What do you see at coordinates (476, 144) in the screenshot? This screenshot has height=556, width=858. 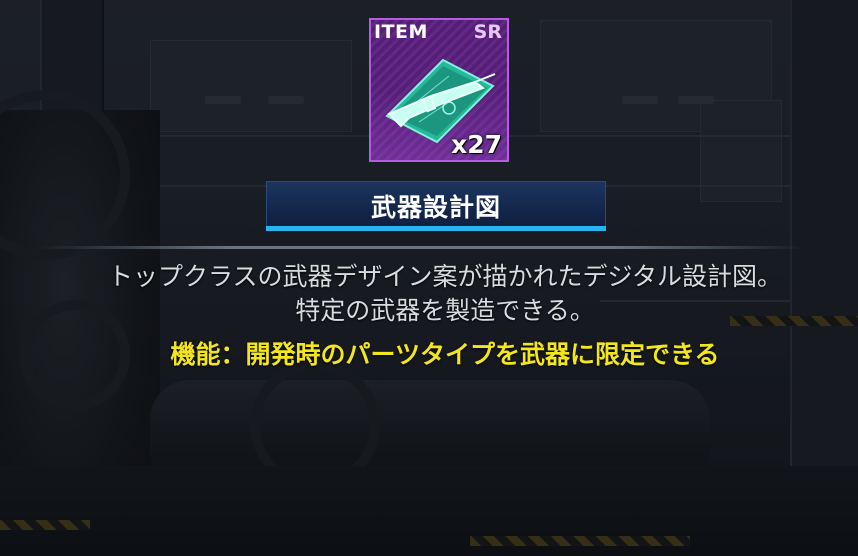 I see `item-quantity: x27` at bounding box center [476, 144].